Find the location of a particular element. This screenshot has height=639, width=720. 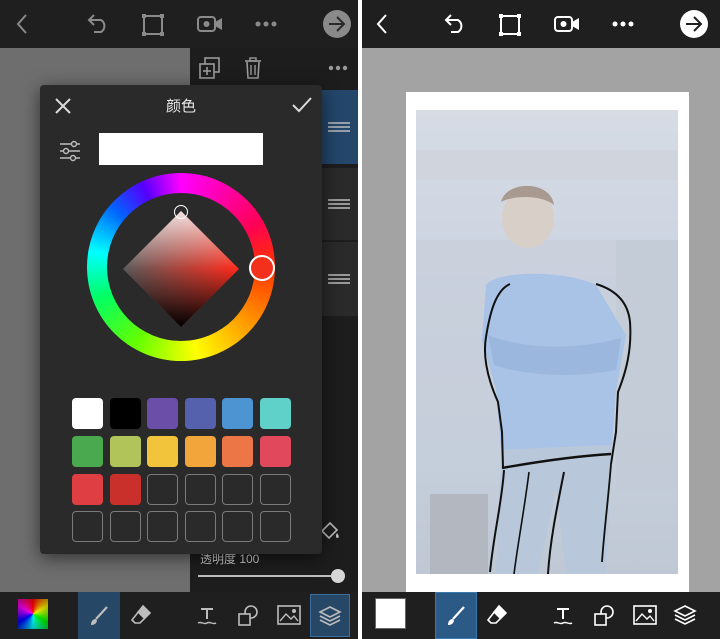

confirm-check-icon is located at coordinates (302, 105).